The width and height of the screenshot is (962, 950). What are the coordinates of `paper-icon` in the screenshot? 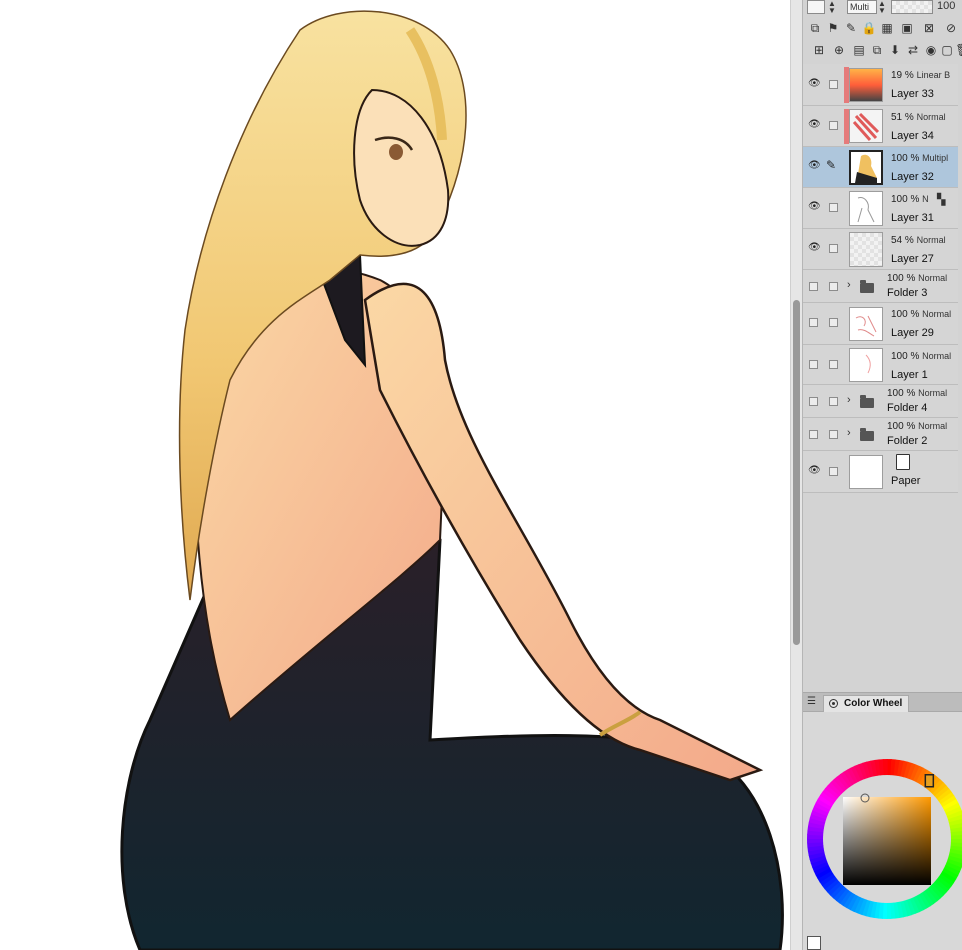 It's located at (903, 462).